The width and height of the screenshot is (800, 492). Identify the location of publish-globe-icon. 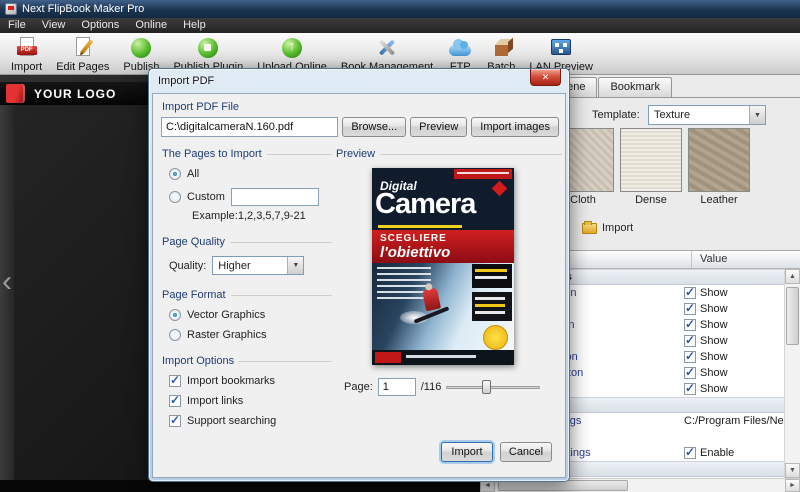
(141, 48).